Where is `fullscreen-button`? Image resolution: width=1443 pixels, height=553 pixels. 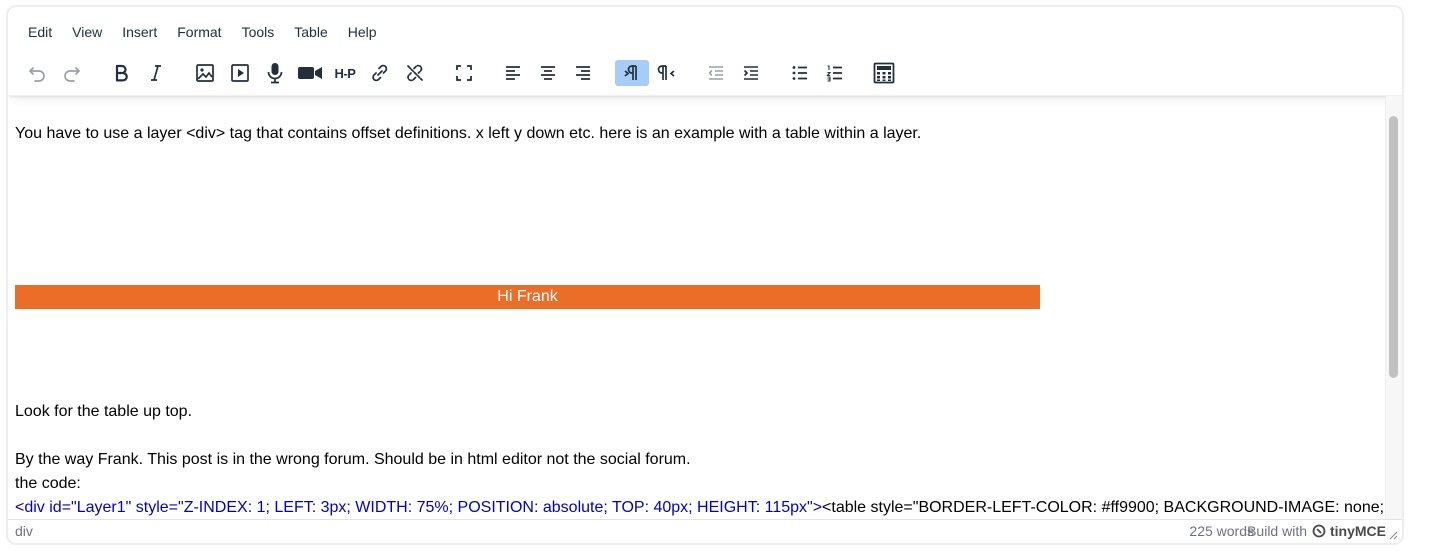
fullscreen-button is located at coordinates (464, 73).